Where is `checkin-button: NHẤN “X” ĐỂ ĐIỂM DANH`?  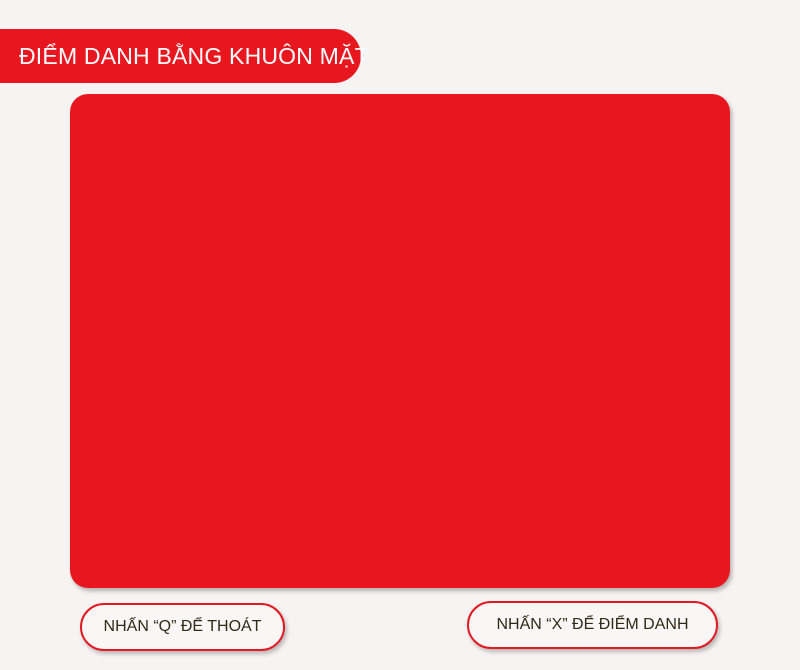
checkin-button: NHẤN “X” ĐỂ ĐIỂM DANH is located at coordinates (592, 625).